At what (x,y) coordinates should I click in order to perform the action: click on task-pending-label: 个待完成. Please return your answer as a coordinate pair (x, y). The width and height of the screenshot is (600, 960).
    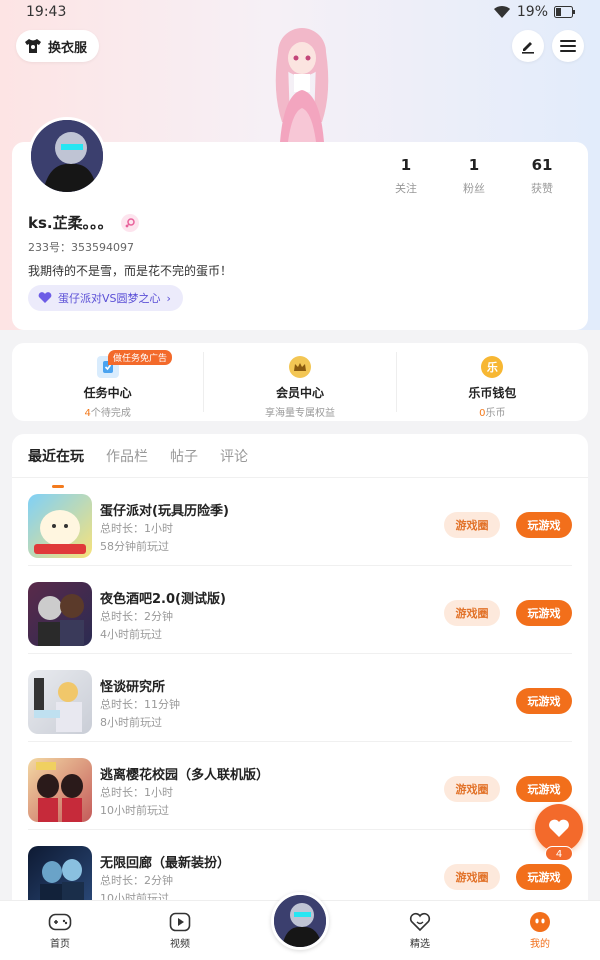
    Looking at the image, I should click on (110, 413).